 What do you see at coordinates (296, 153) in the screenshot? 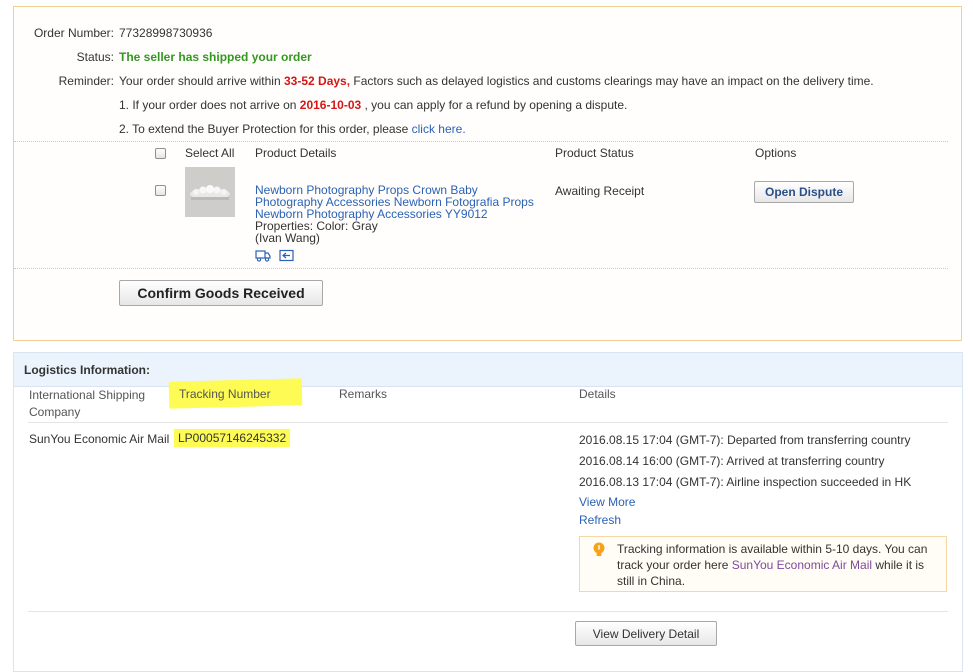
I see `col-product-details: Product Details` at bounding box center [296, 153].